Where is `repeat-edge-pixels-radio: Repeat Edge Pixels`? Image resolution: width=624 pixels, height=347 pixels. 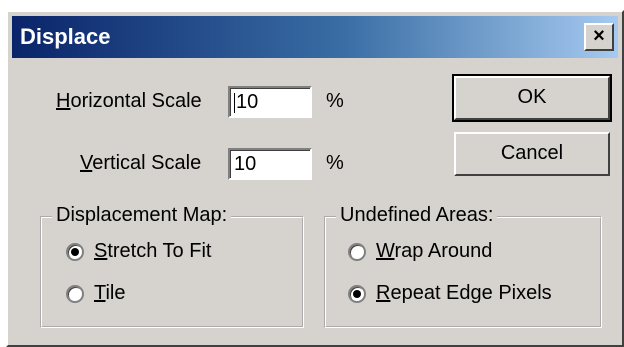 repeat-edge-pixels-radio: Repeat Edge Pixels is located at coordinates (450, 293).